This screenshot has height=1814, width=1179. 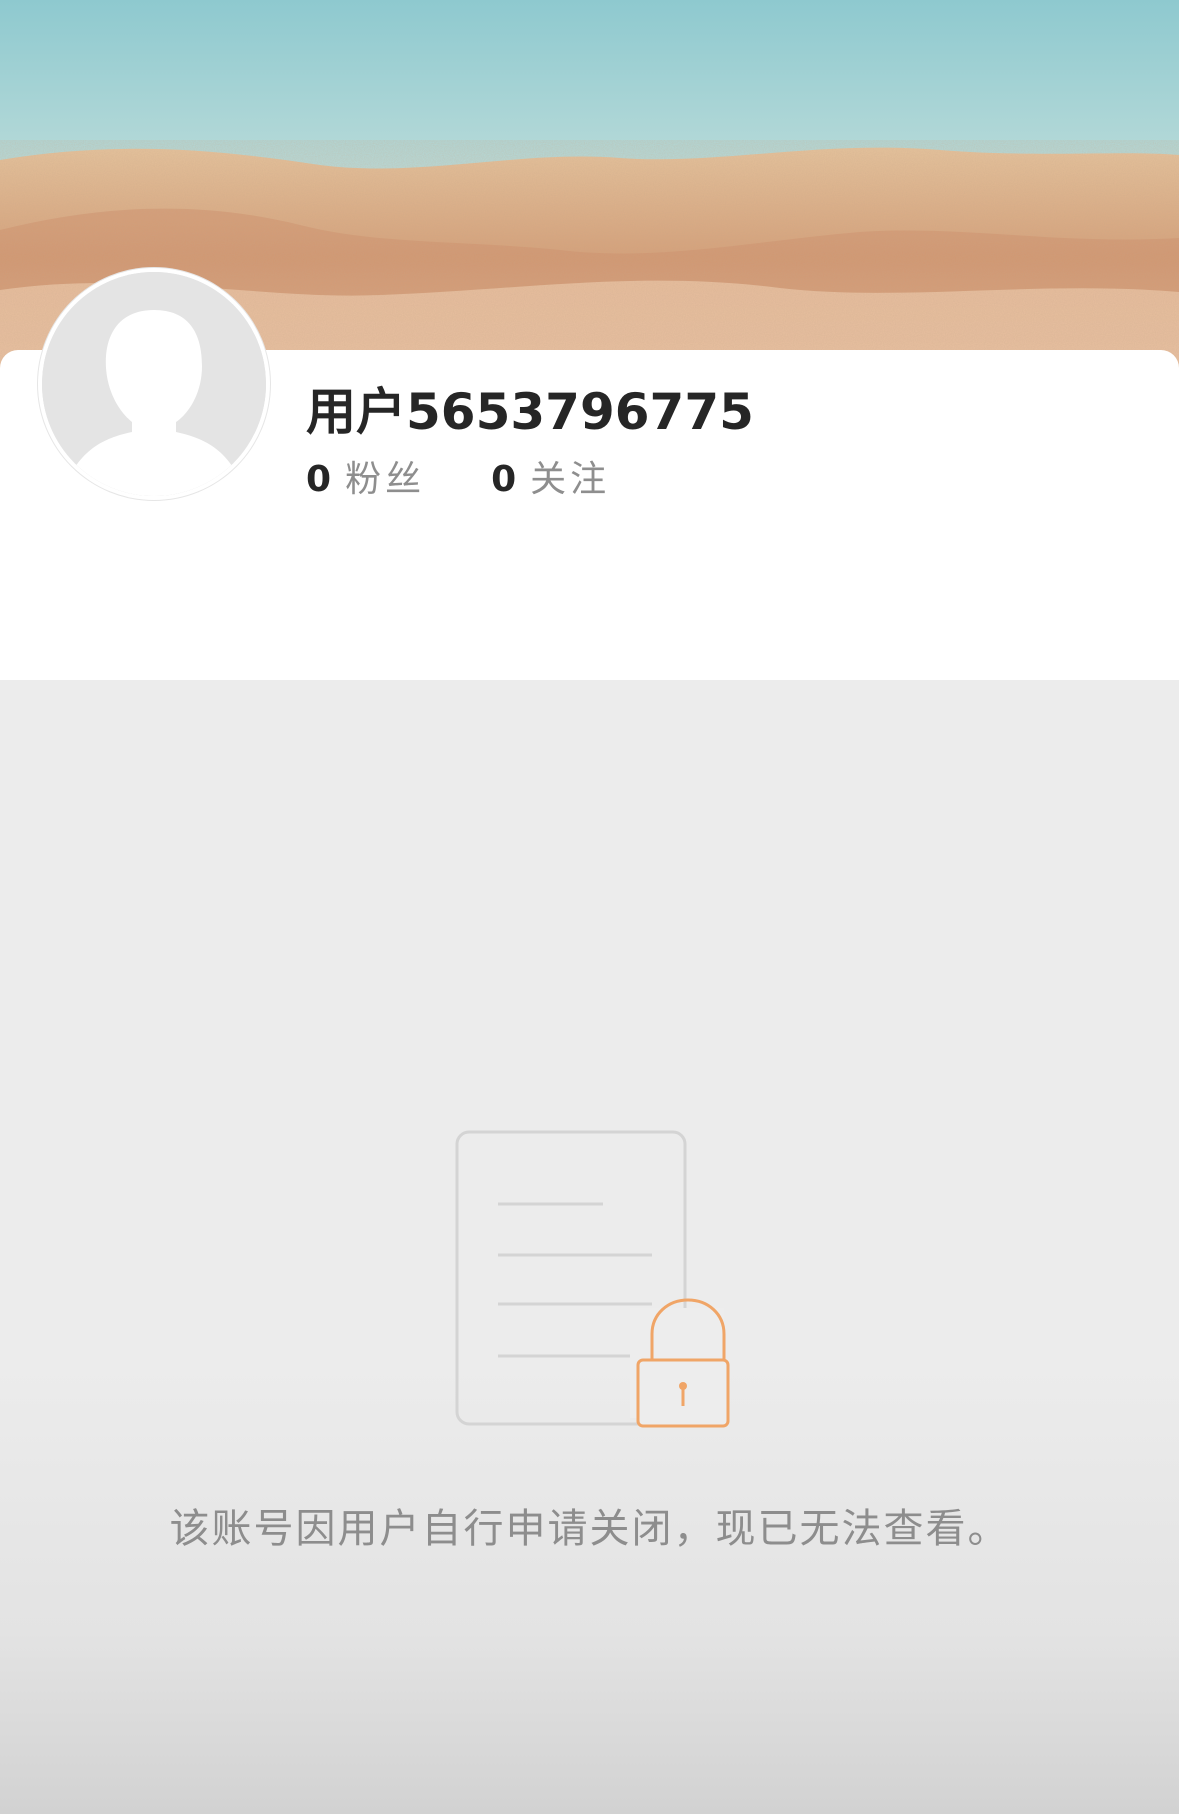 What do you see at coordinates (319, 479) in the screenshot?
I see `followers-count: 0` at bounding box center [319, 479].